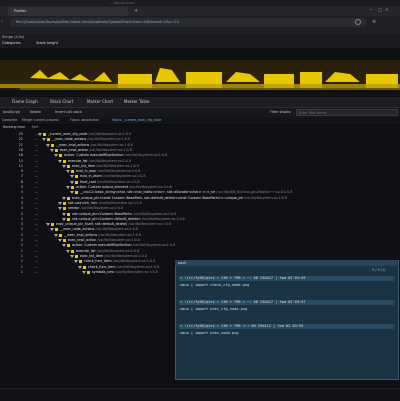 The image size is (400, 401). Describe the element at coordinates (347, 112) in the screenshot. I see `search-input` at that location.